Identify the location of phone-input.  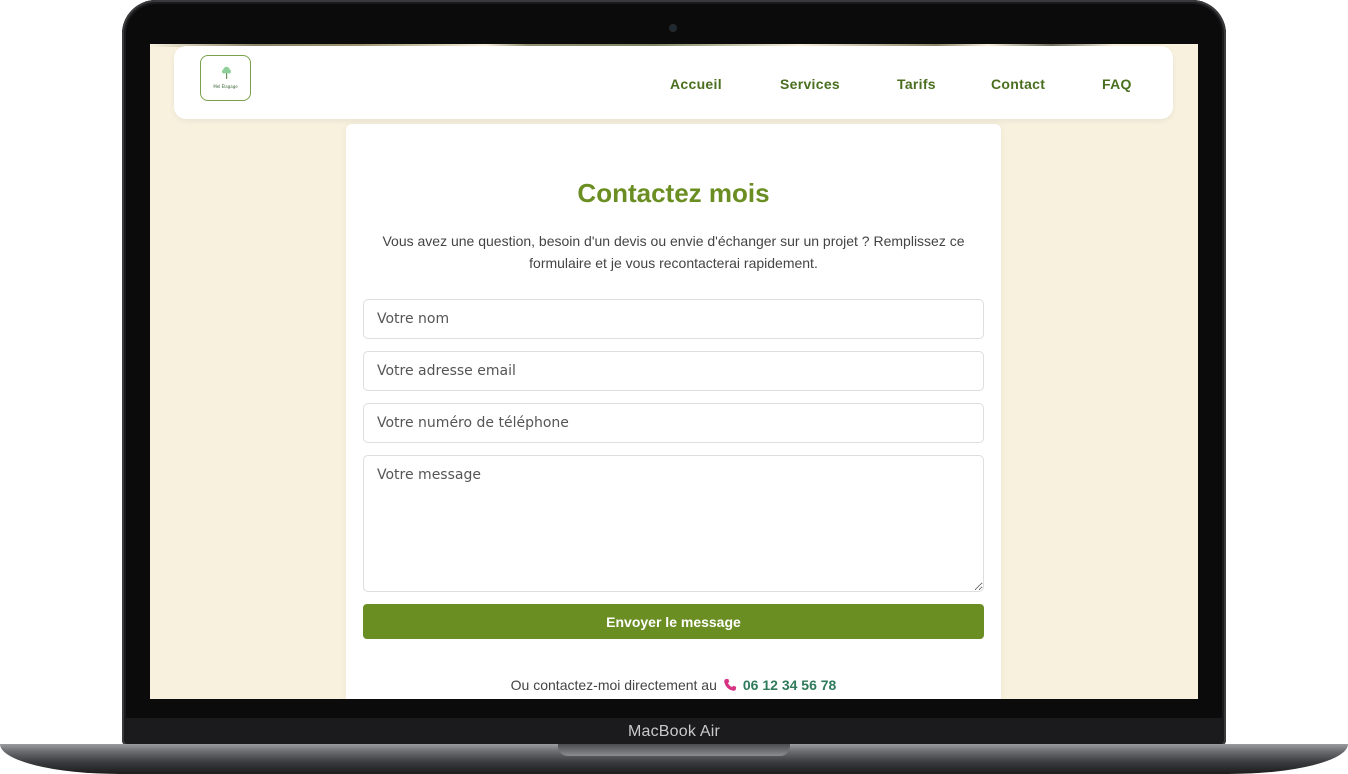
(673, 423).